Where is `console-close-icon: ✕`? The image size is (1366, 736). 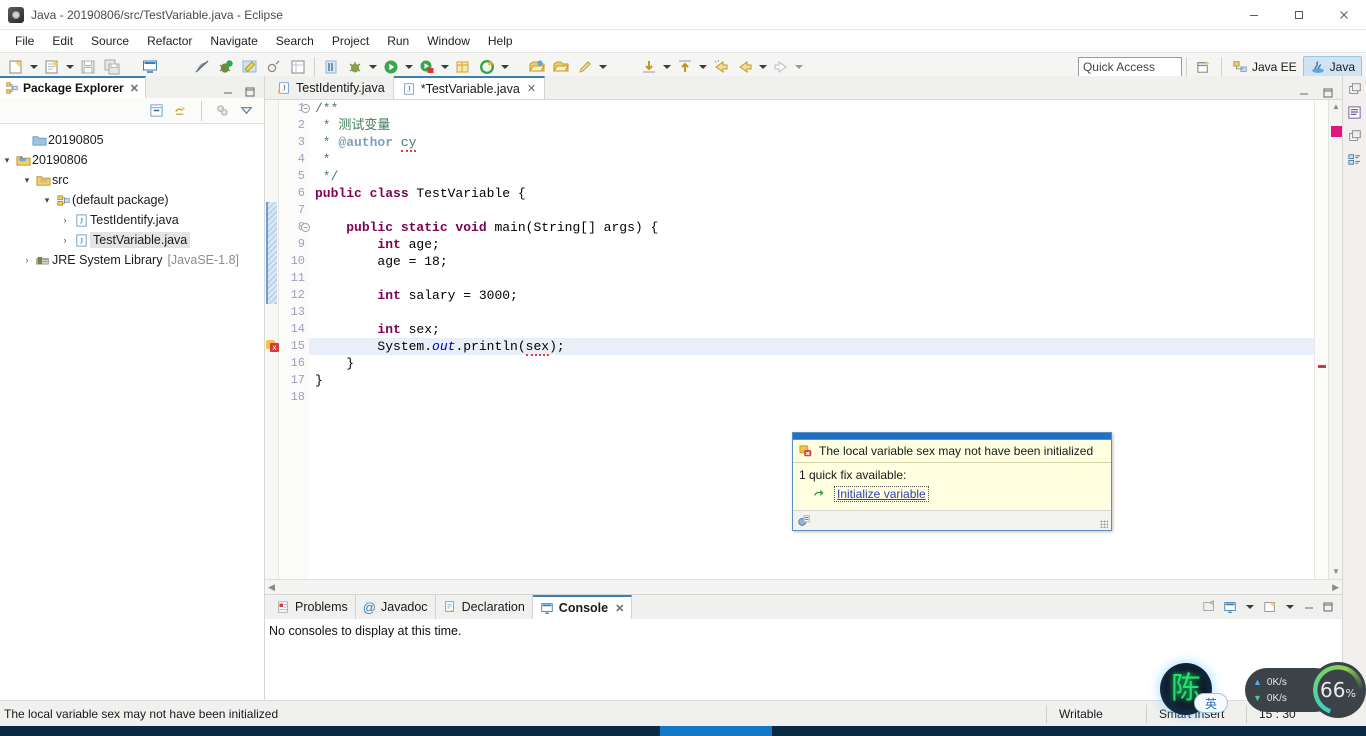
console-close-icon: ✕ is located at coordinates (619, 608).